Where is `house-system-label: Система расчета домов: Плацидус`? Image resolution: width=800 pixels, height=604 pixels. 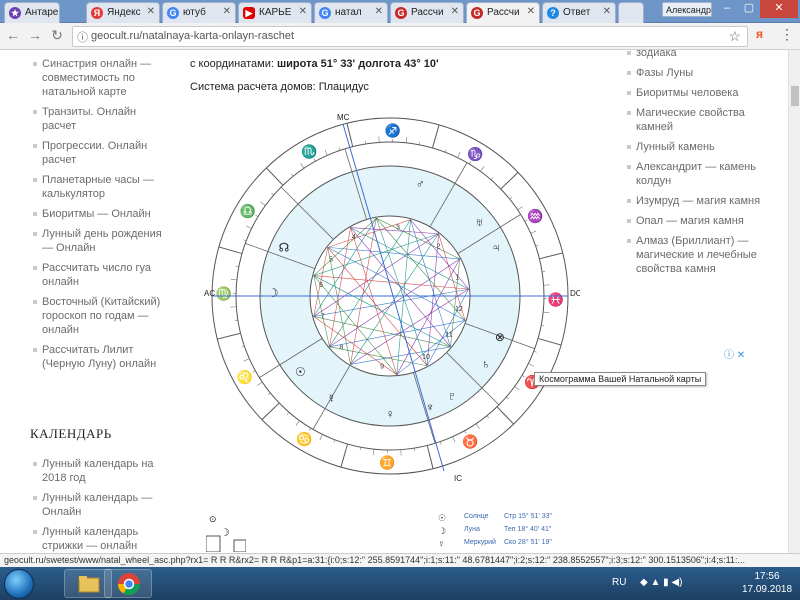 house-system-label: Система расчета домов: Плацидус is located at coordinates (279, 87).